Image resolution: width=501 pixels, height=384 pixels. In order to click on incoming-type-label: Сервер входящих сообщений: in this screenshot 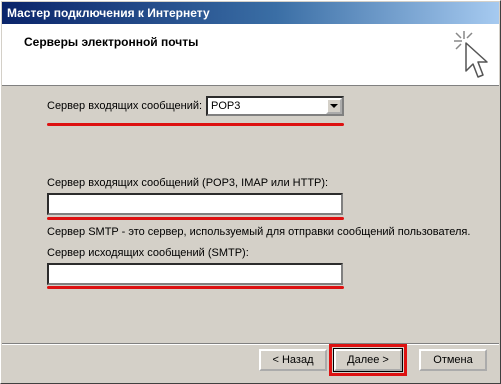, I will do `click(125, 106)`.